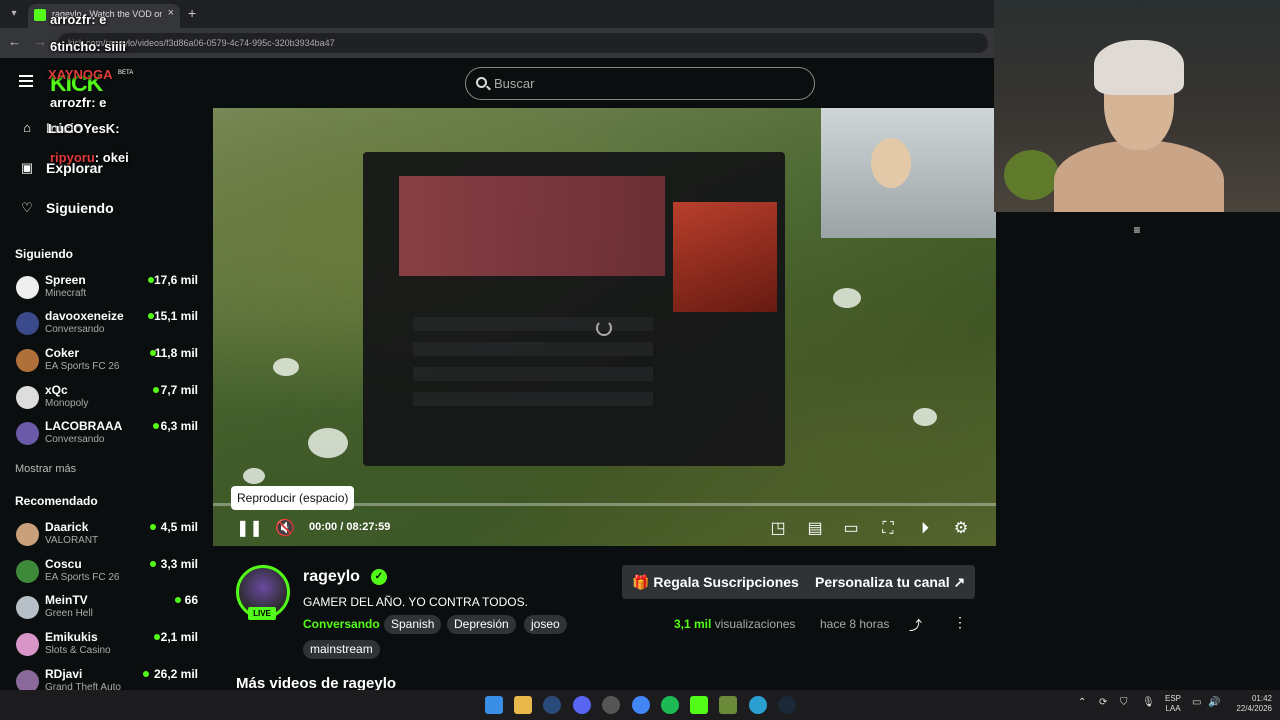  I want to click on chat-user: arrozfr, so click(71, 102).